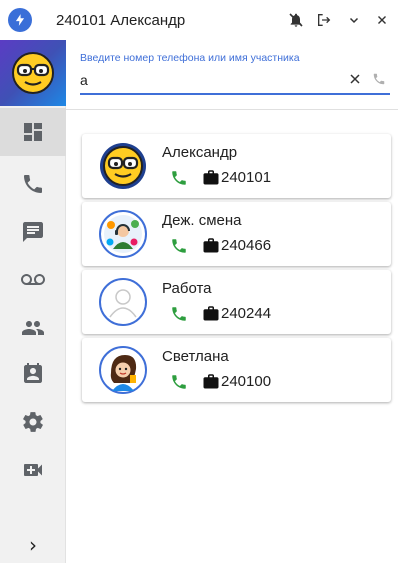 The width and height of the screenshot is (398, 563). I want to click on voicemail-icon, so click(33, 279).